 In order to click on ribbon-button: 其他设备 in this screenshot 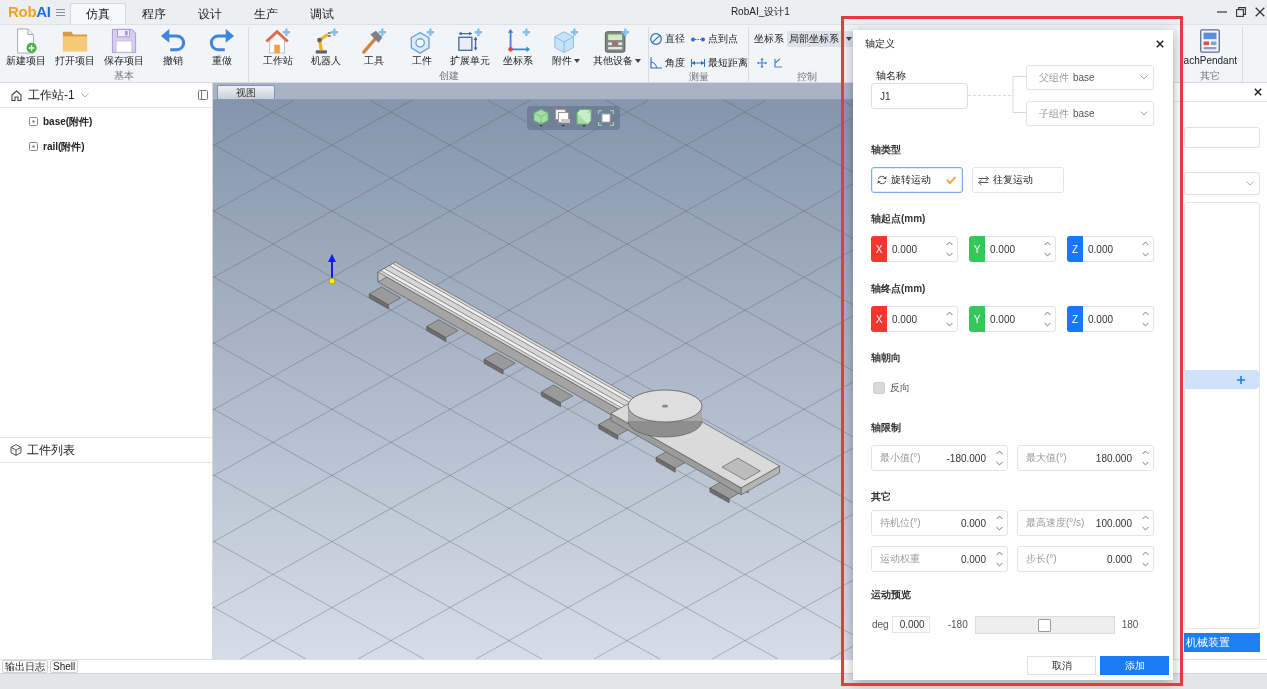, I will do `click(616, 48)`.